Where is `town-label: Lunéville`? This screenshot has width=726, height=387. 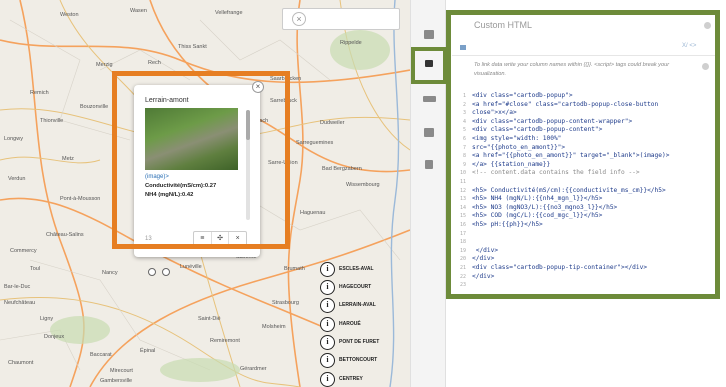 town-label: Lunéville is located at coordinates (191, 267).